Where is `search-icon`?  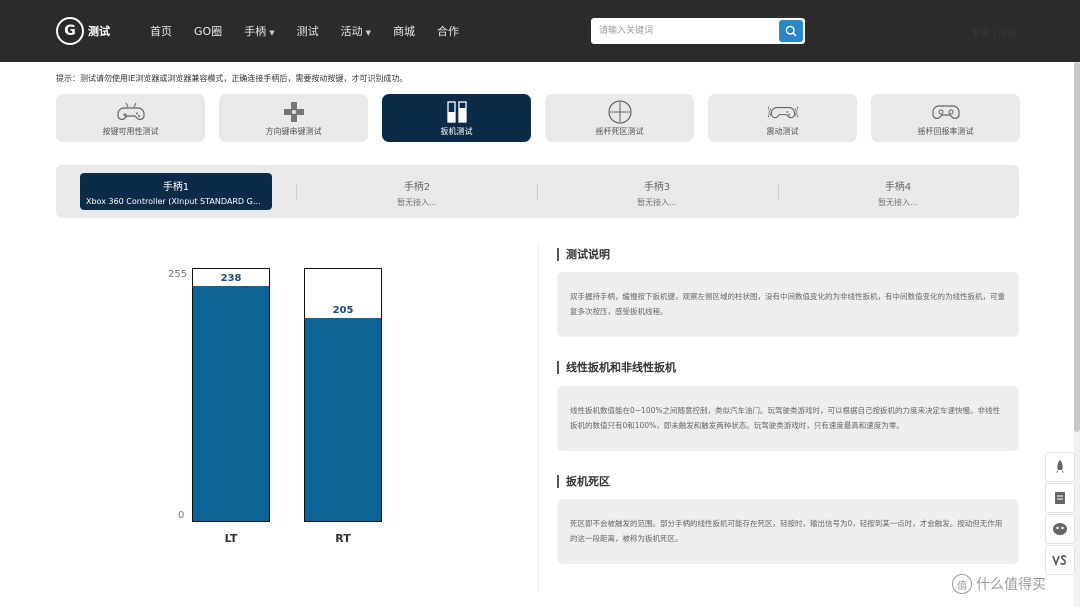 search-icon is located at coordinates (791, 31).